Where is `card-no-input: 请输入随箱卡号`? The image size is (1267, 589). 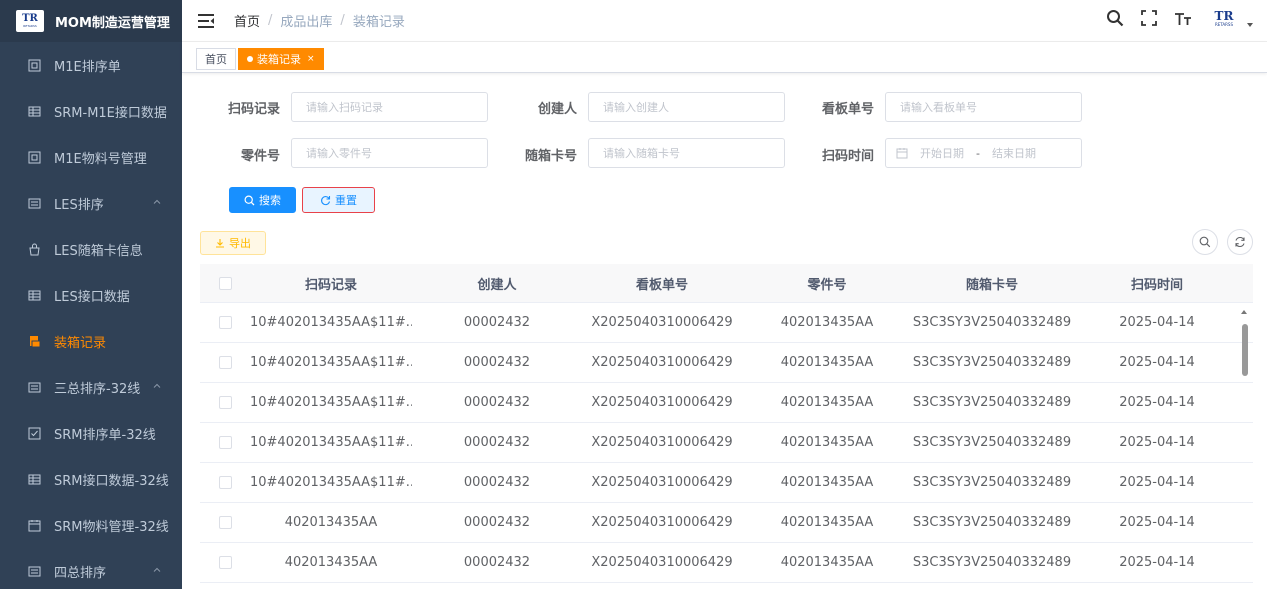
card-no-input: 请输入随箱卡号 is located at coordinates (686, 153).